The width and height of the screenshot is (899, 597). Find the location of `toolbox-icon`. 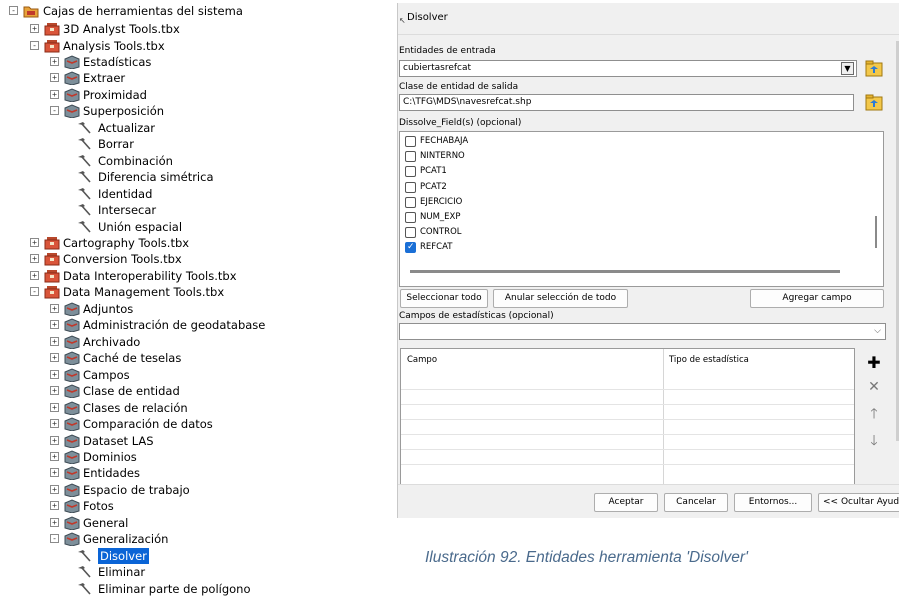

toolbox-icon is located at coordinates (52, 259).